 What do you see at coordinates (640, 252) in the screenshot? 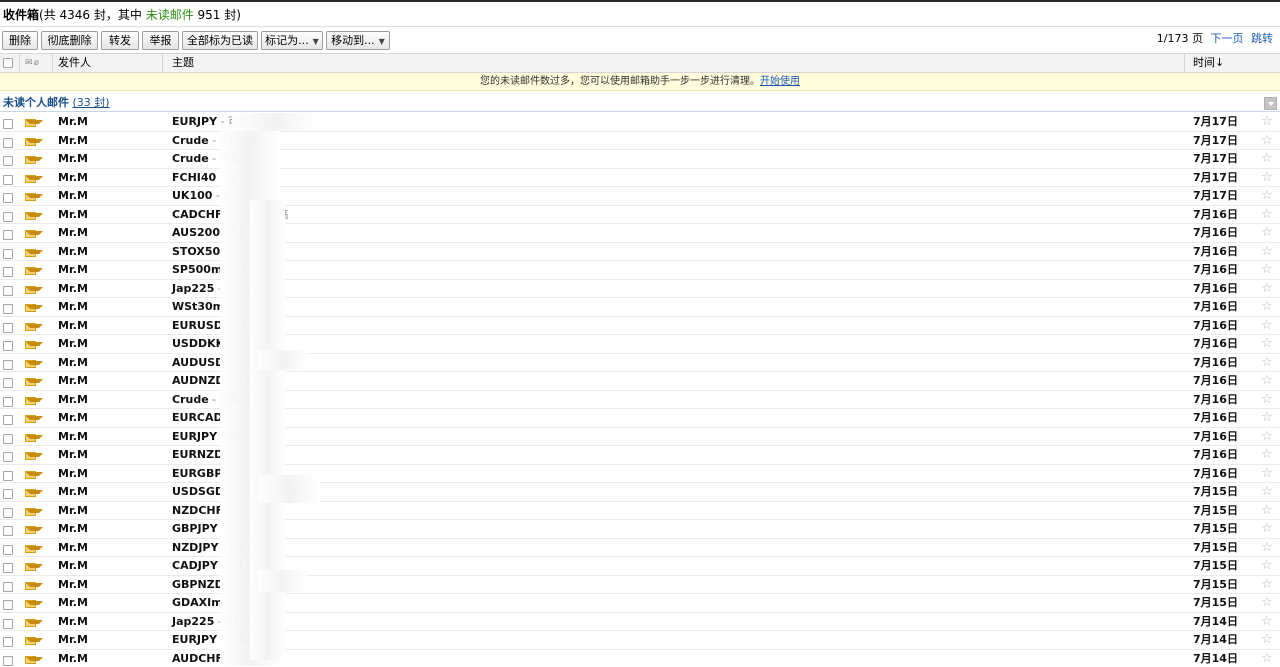
I see `email-row: Mr.M STOX50 7月16日 ☆` at bounding box center [640, 252].